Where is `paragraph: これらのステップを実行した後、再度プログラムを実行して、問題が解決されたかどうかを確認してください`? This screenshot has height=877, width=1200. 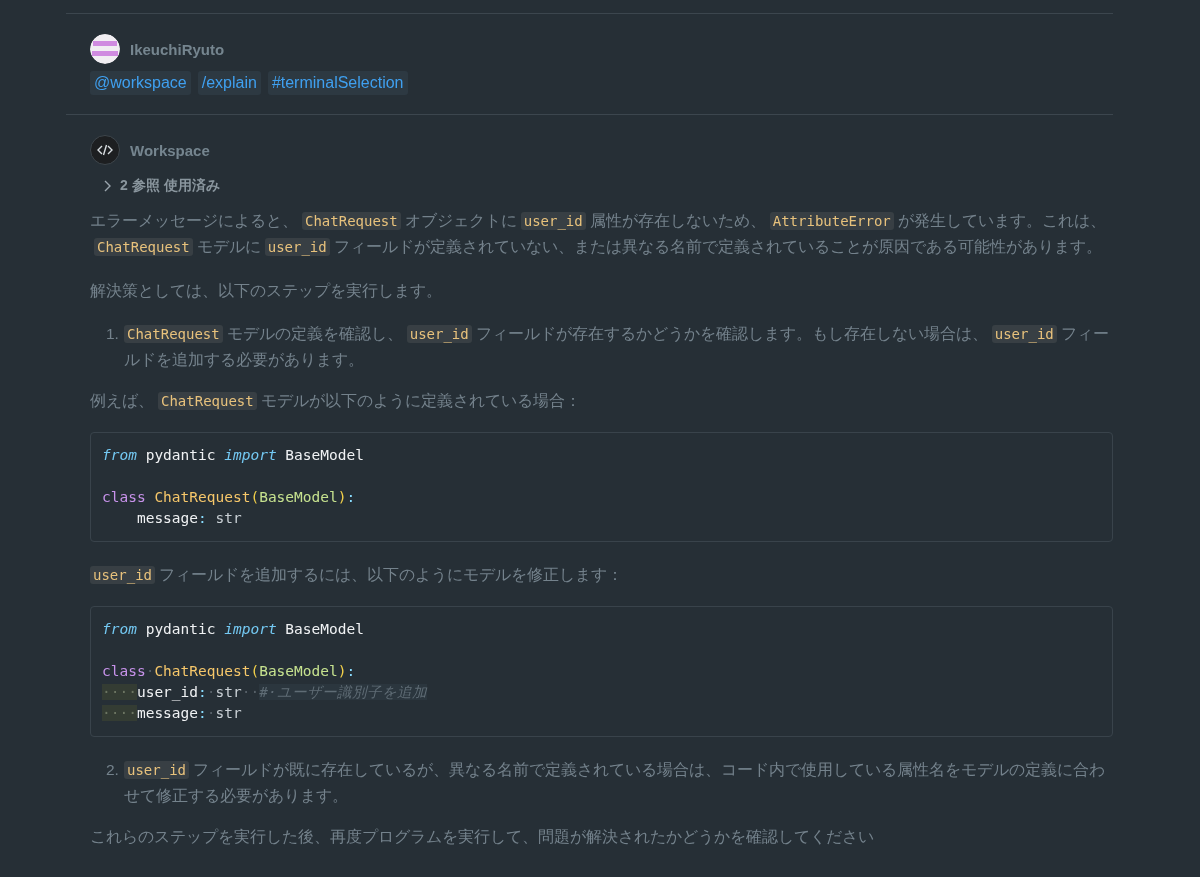 paragraph: これらのステップを実行した後、再度プログラムを実行して、問題が解決されたかどうかを確認してください is located at coordinates (482, 837).